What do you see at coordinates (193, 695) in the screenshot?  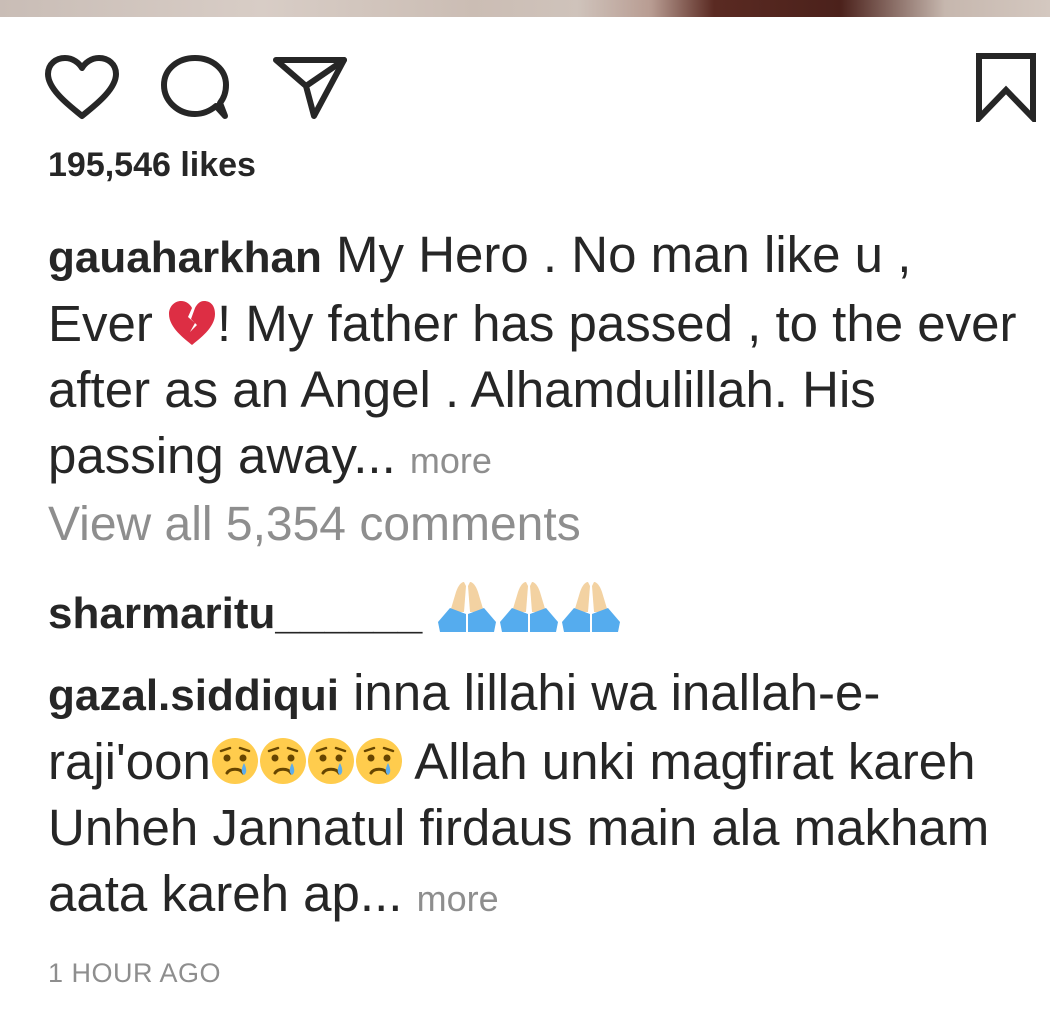 I see `comment-username: gazal.siddiqui` at bounding box center [193, 695].